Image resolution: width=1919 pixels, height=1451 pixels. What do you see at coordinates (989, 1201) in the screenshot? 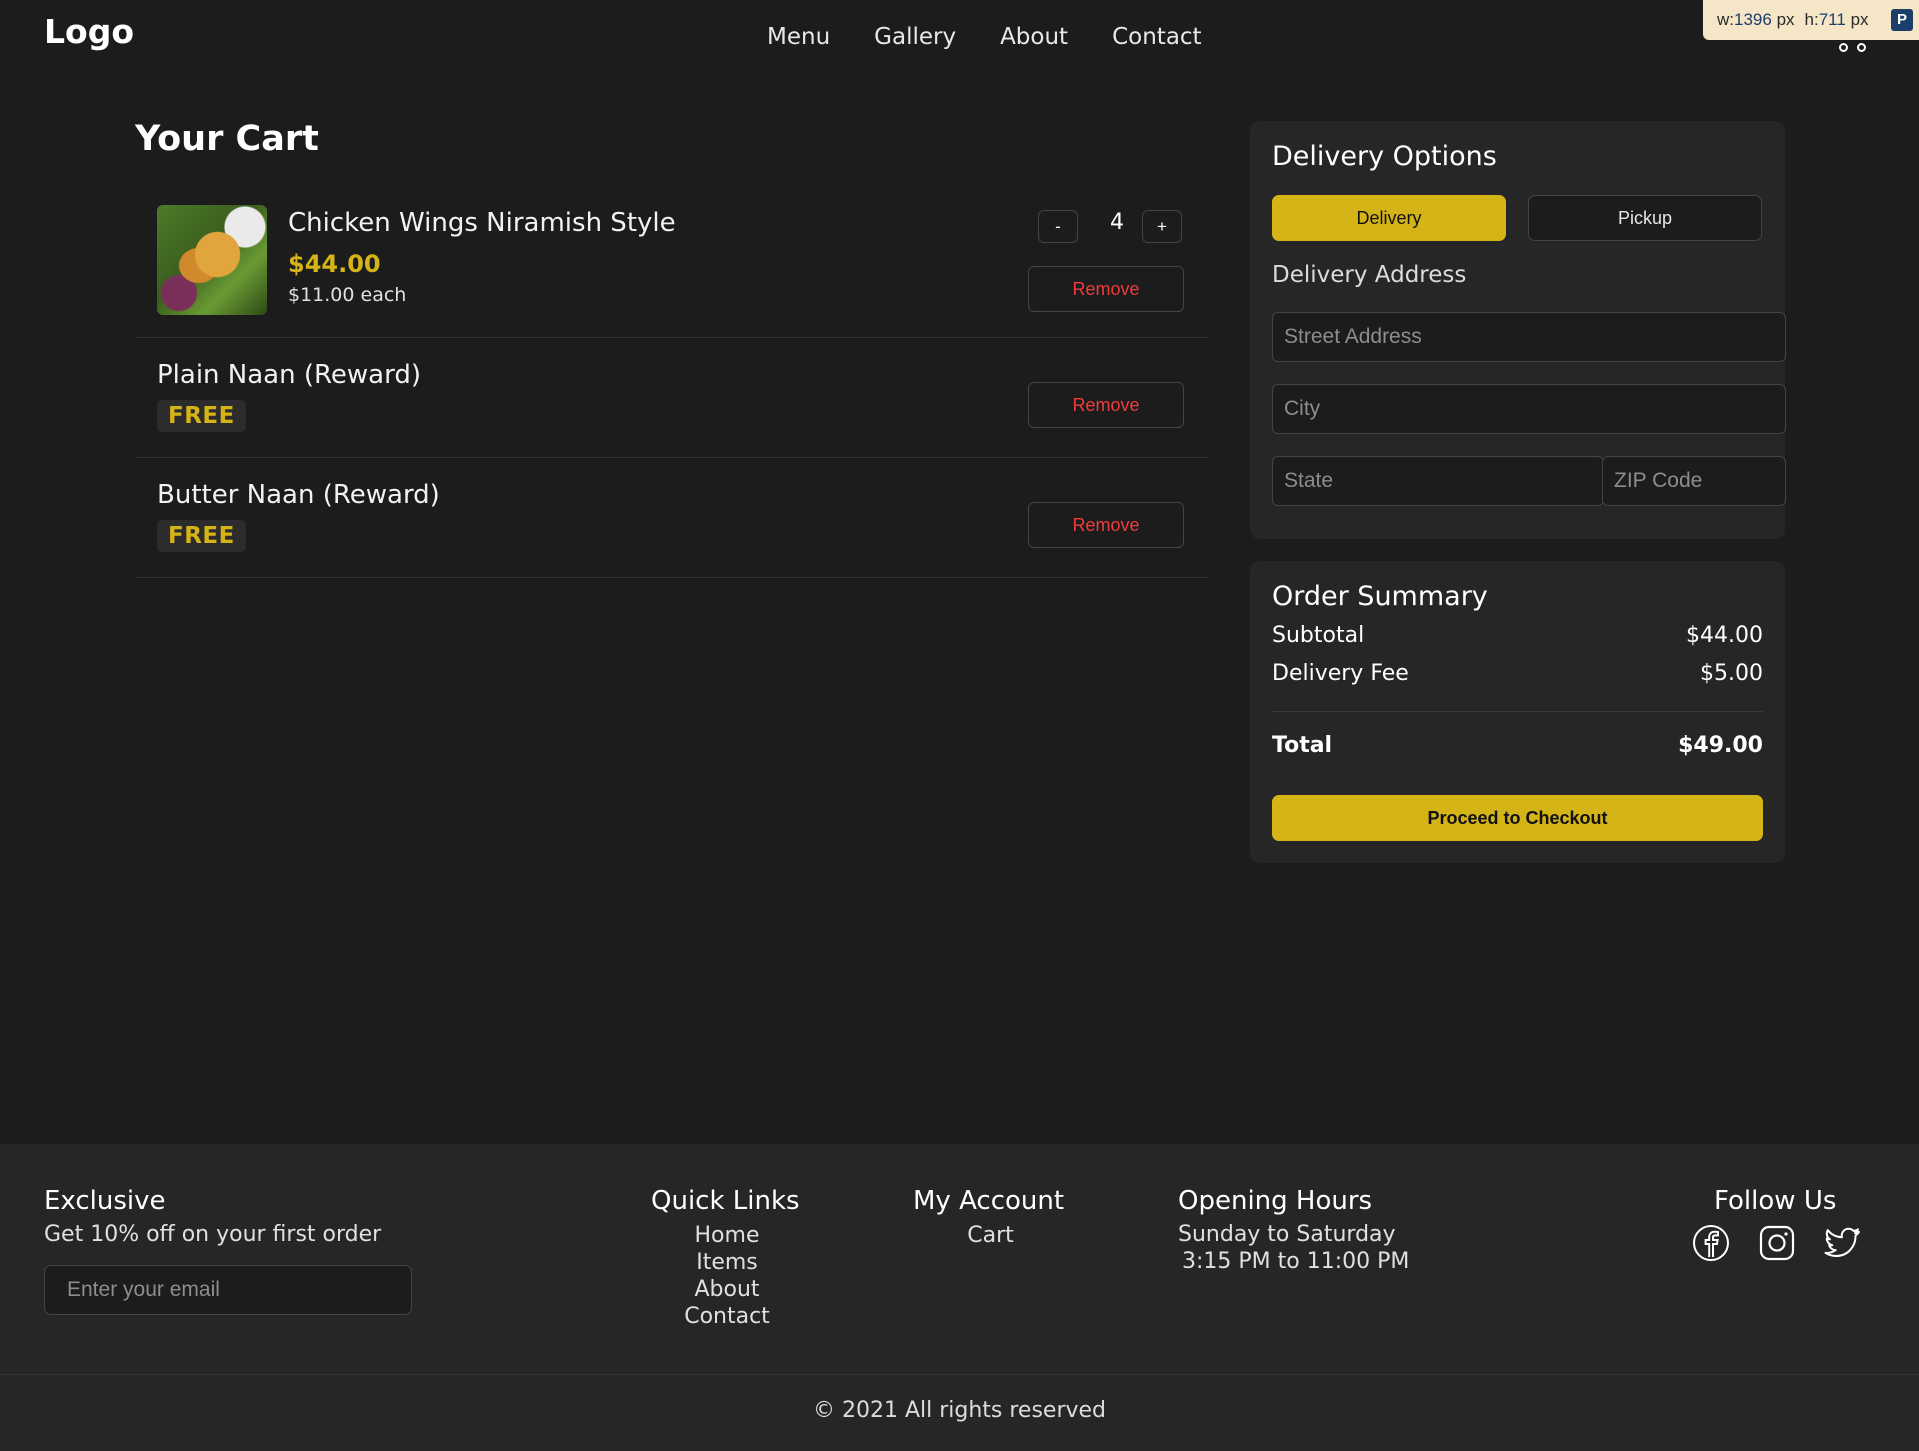
I see `my-account-title: My Account` at bounding box center [989, 1201].